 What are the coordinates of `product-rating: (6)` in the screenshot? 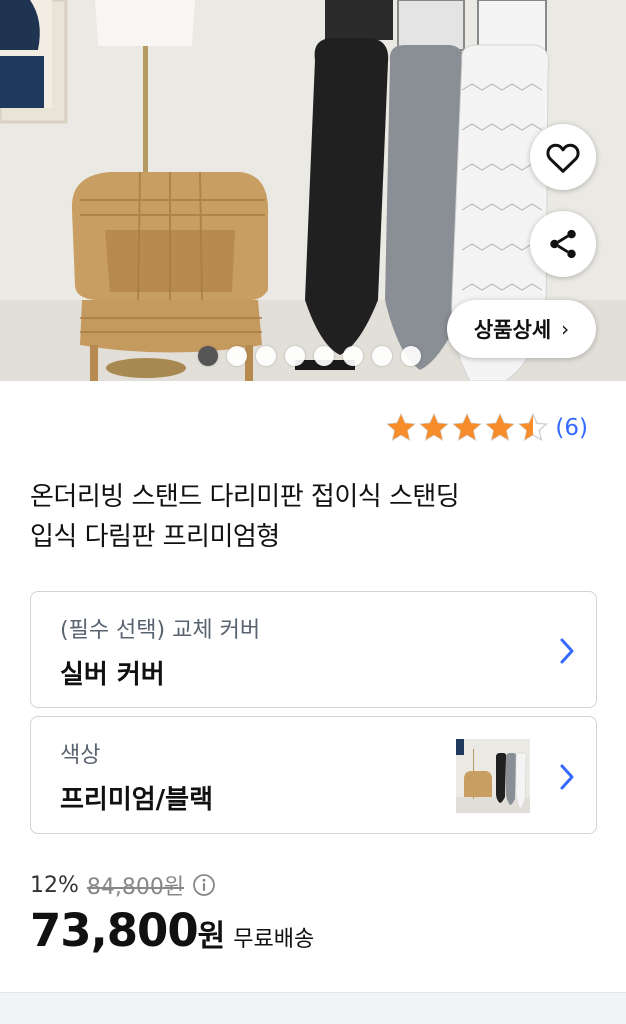 It's located at (486, 428).